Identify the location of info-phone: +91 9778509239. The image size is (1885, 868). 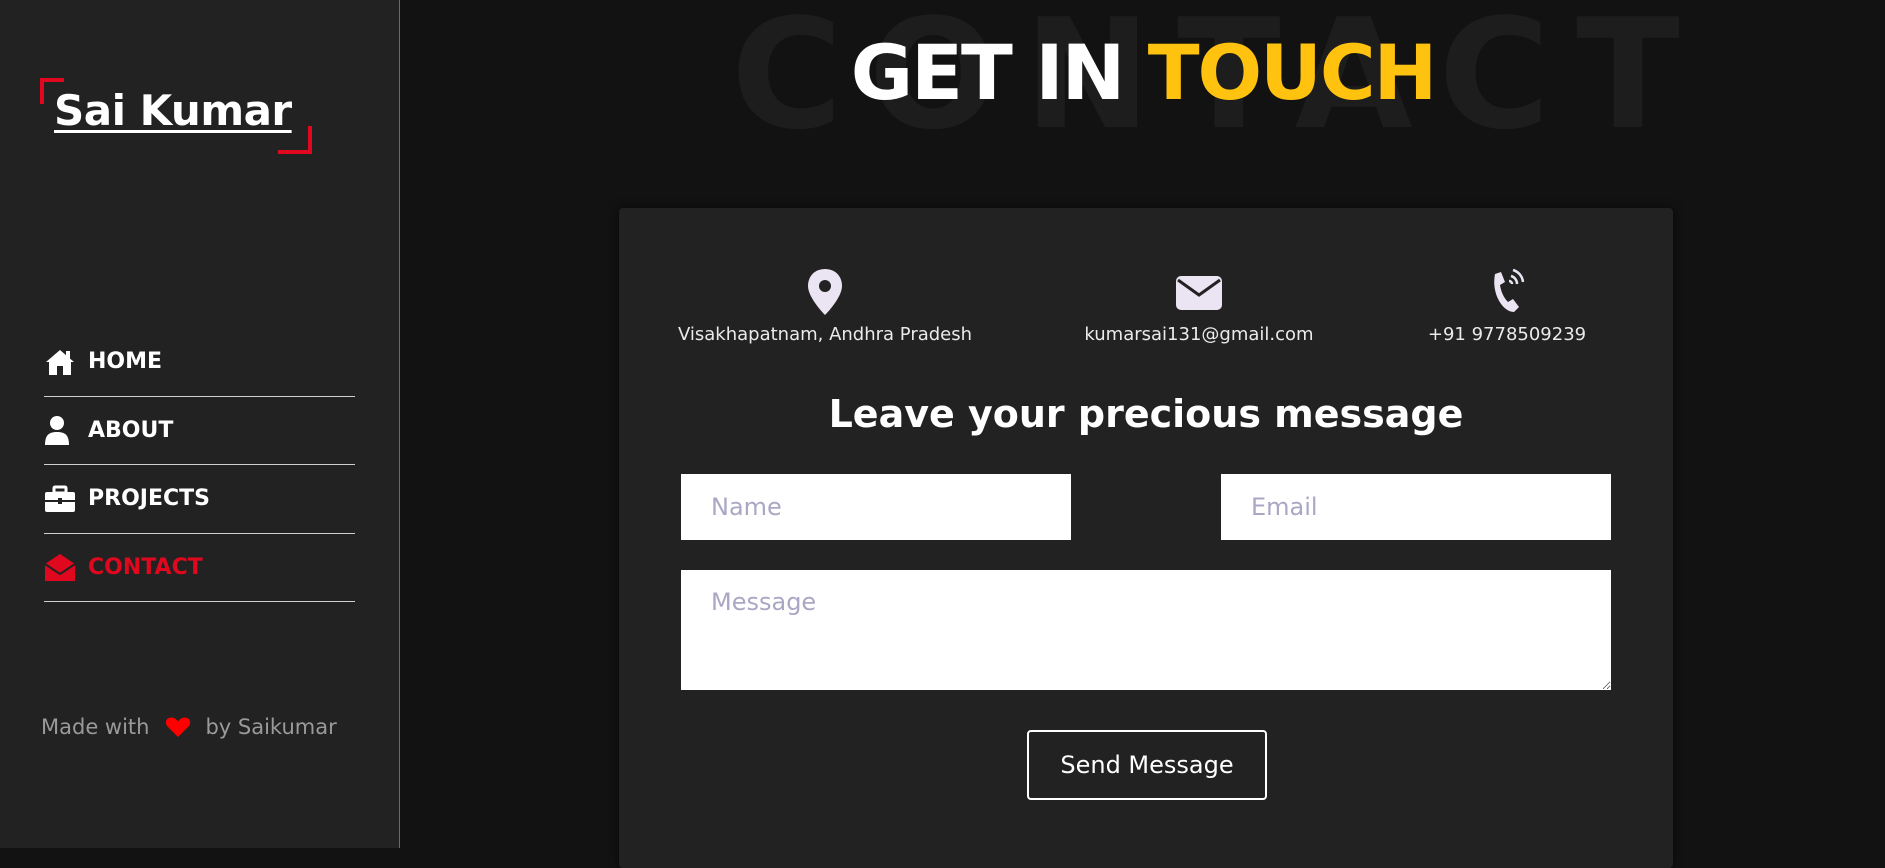
(1507, 306).